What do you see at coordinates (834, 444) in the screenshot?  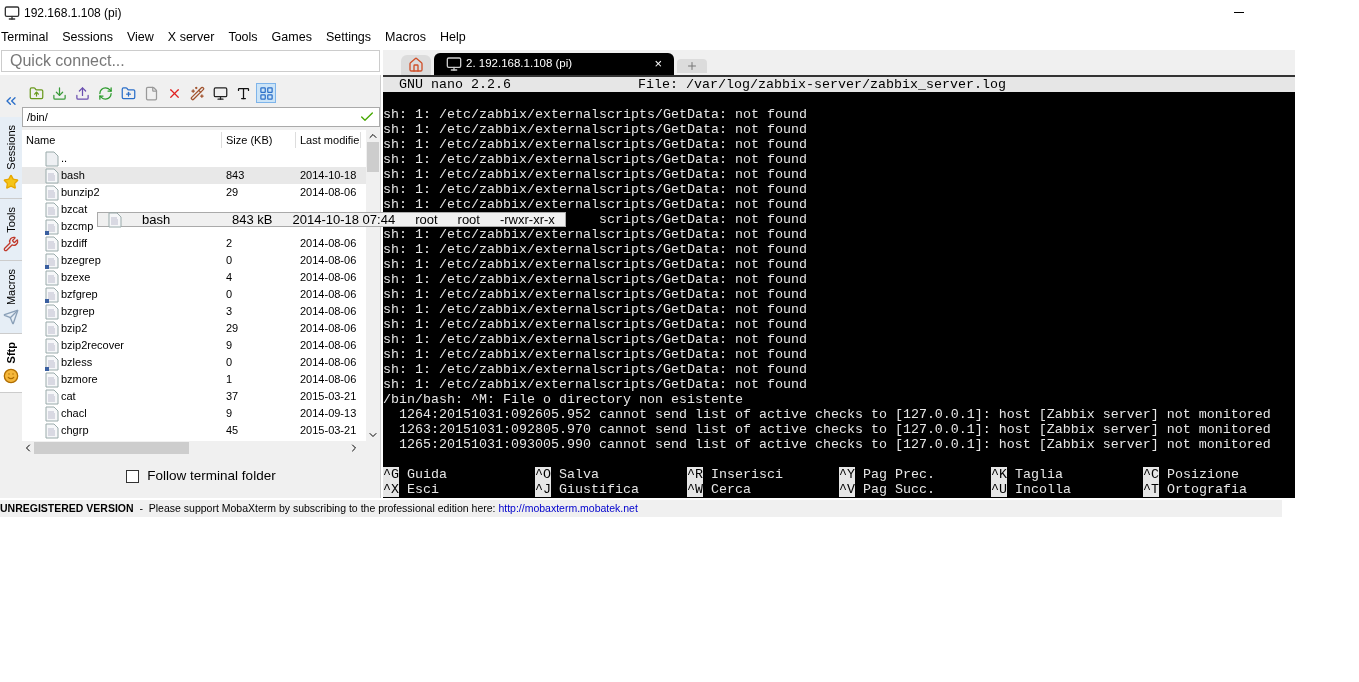 I see `terminal-line: 1265:20151031:093005.990 cannot send list of active checks to [127.0.0.1]: host [Zabbix server] not monitored` at bounding box center [834, 444].